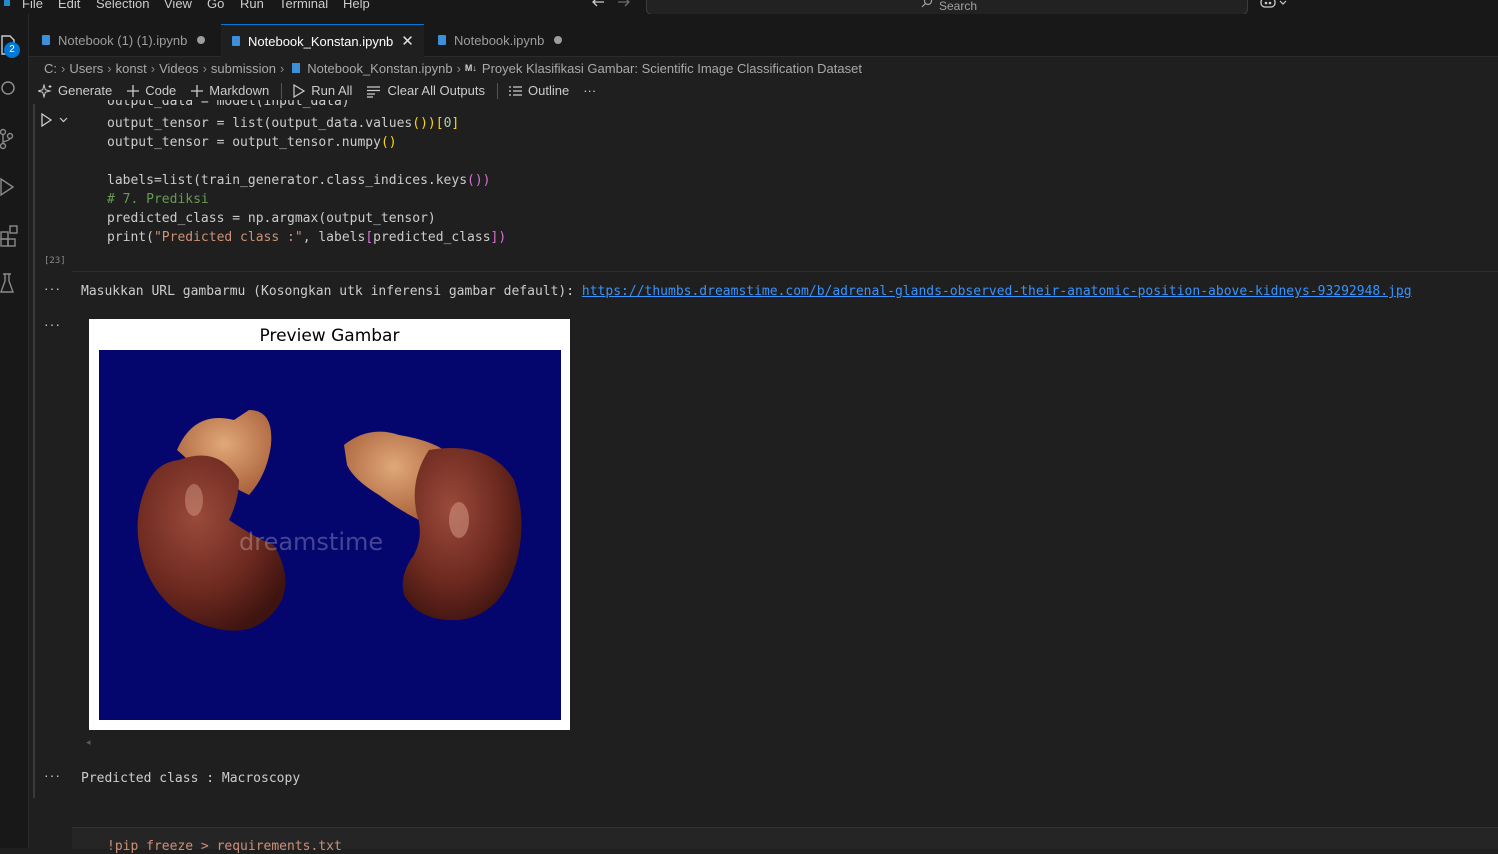 The height and width of the screenshot is (854, 1498). I want to click on menu-terminal: Terminal, so click(303, 5).